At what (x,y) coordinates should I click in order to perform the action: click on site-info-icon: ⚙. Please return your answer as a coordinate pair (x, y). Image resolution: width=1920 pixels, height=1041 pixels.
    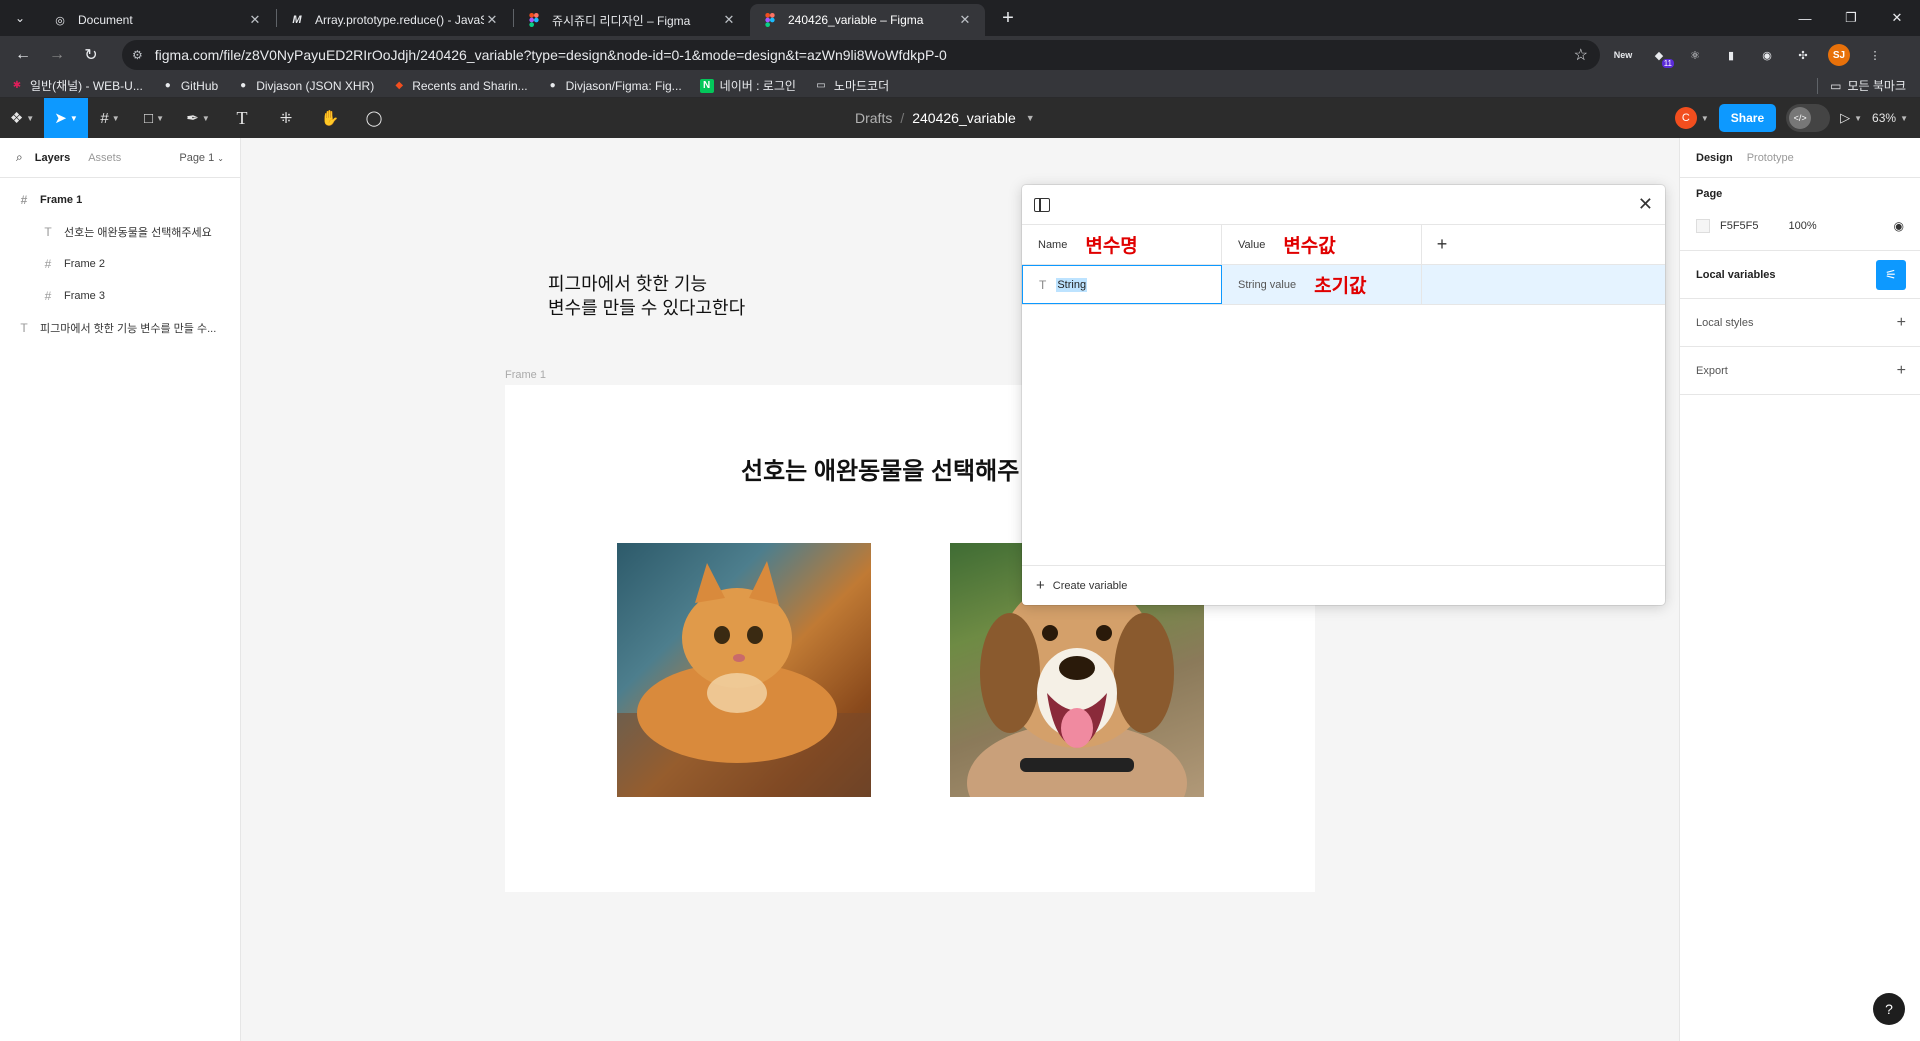
    Looking at the image, I should click on (137, 55).